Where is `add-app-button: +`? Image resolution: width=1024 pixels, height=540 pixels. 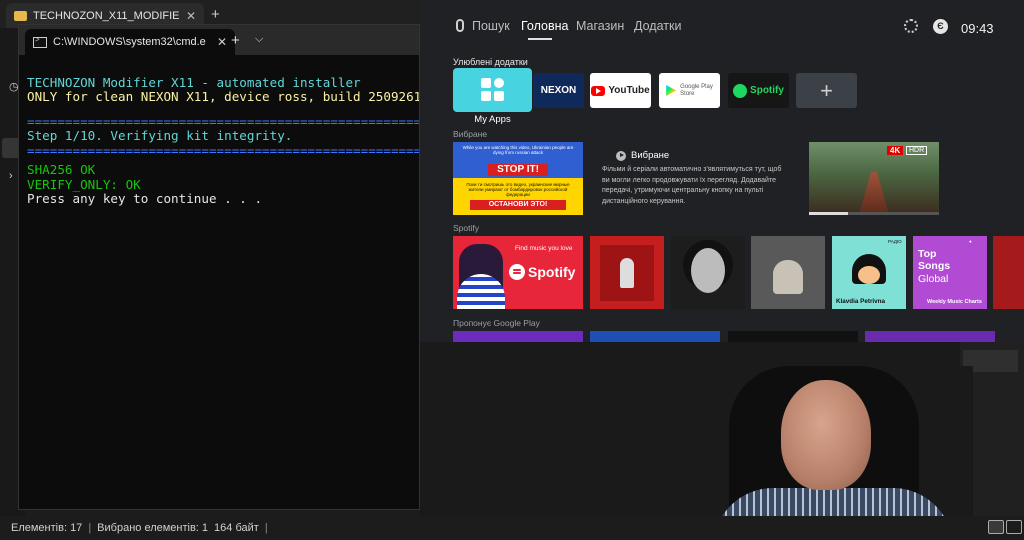
add-app-button: + is located at coordinates (826, 90).